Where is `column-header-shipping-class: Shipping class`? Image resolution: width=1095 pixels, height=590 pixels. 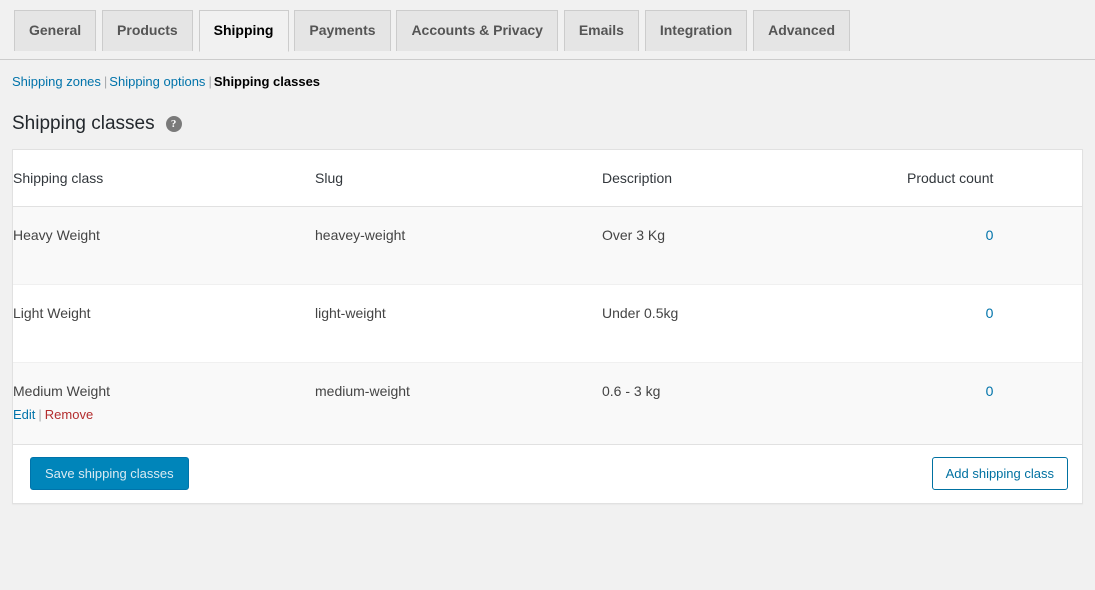 column-header-shipping-class: Shipping class is located at coordinates (164, 178).